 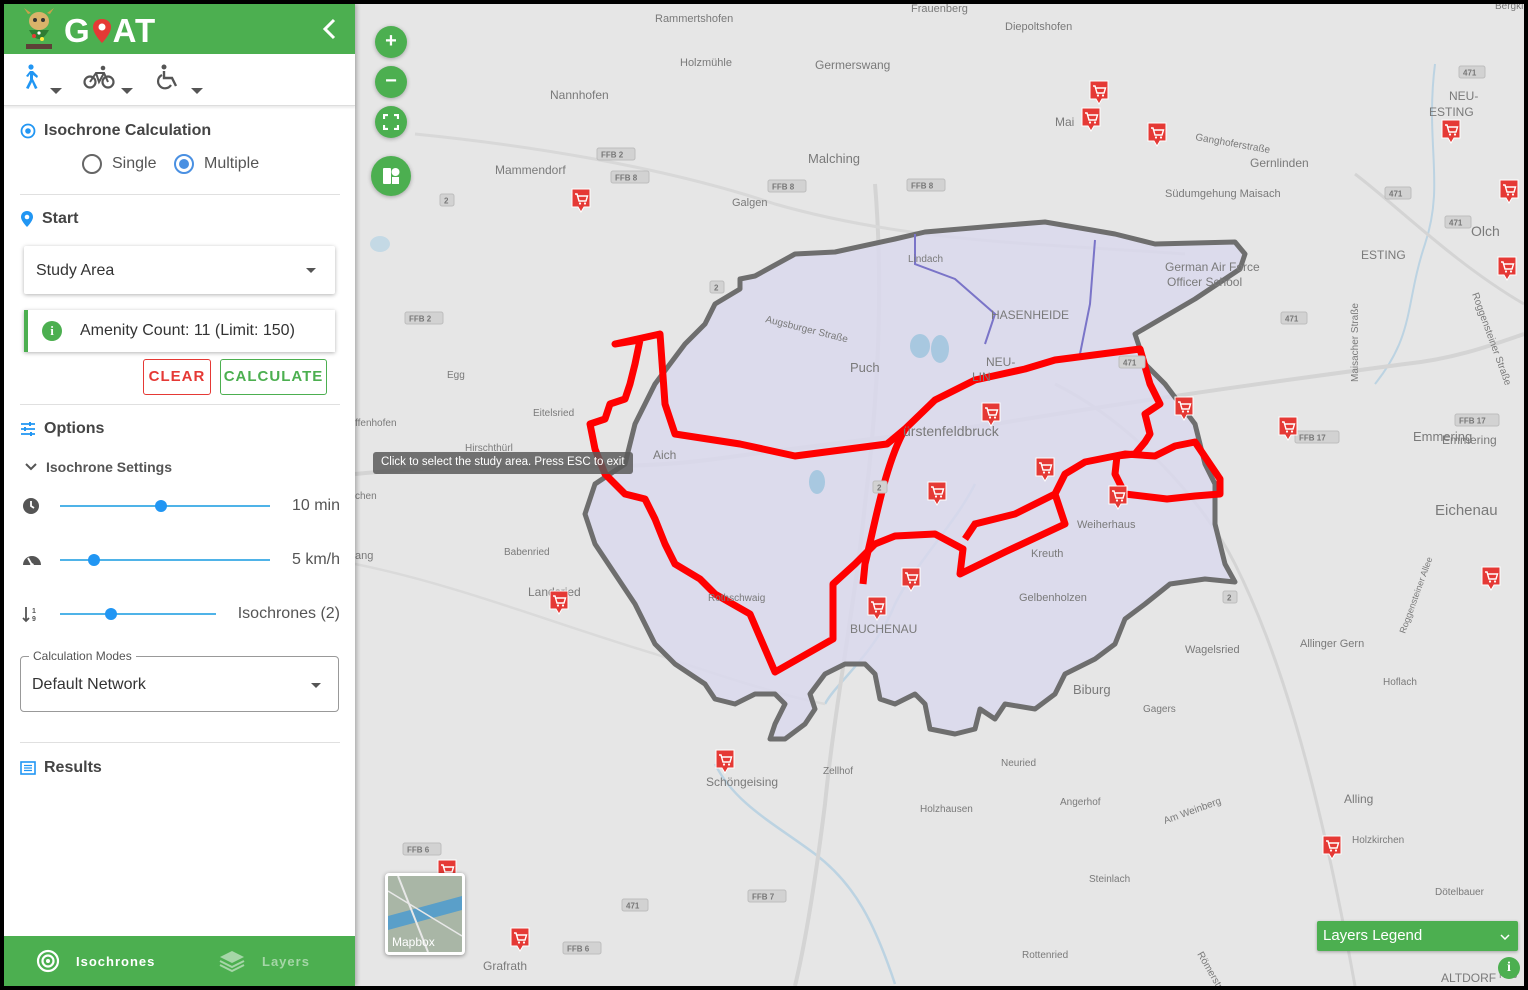 What do you see at coordinates (1472, 421) in the screenshot?
I see `road-shield-label: FFB 17` at bounding box center [1472, 421].